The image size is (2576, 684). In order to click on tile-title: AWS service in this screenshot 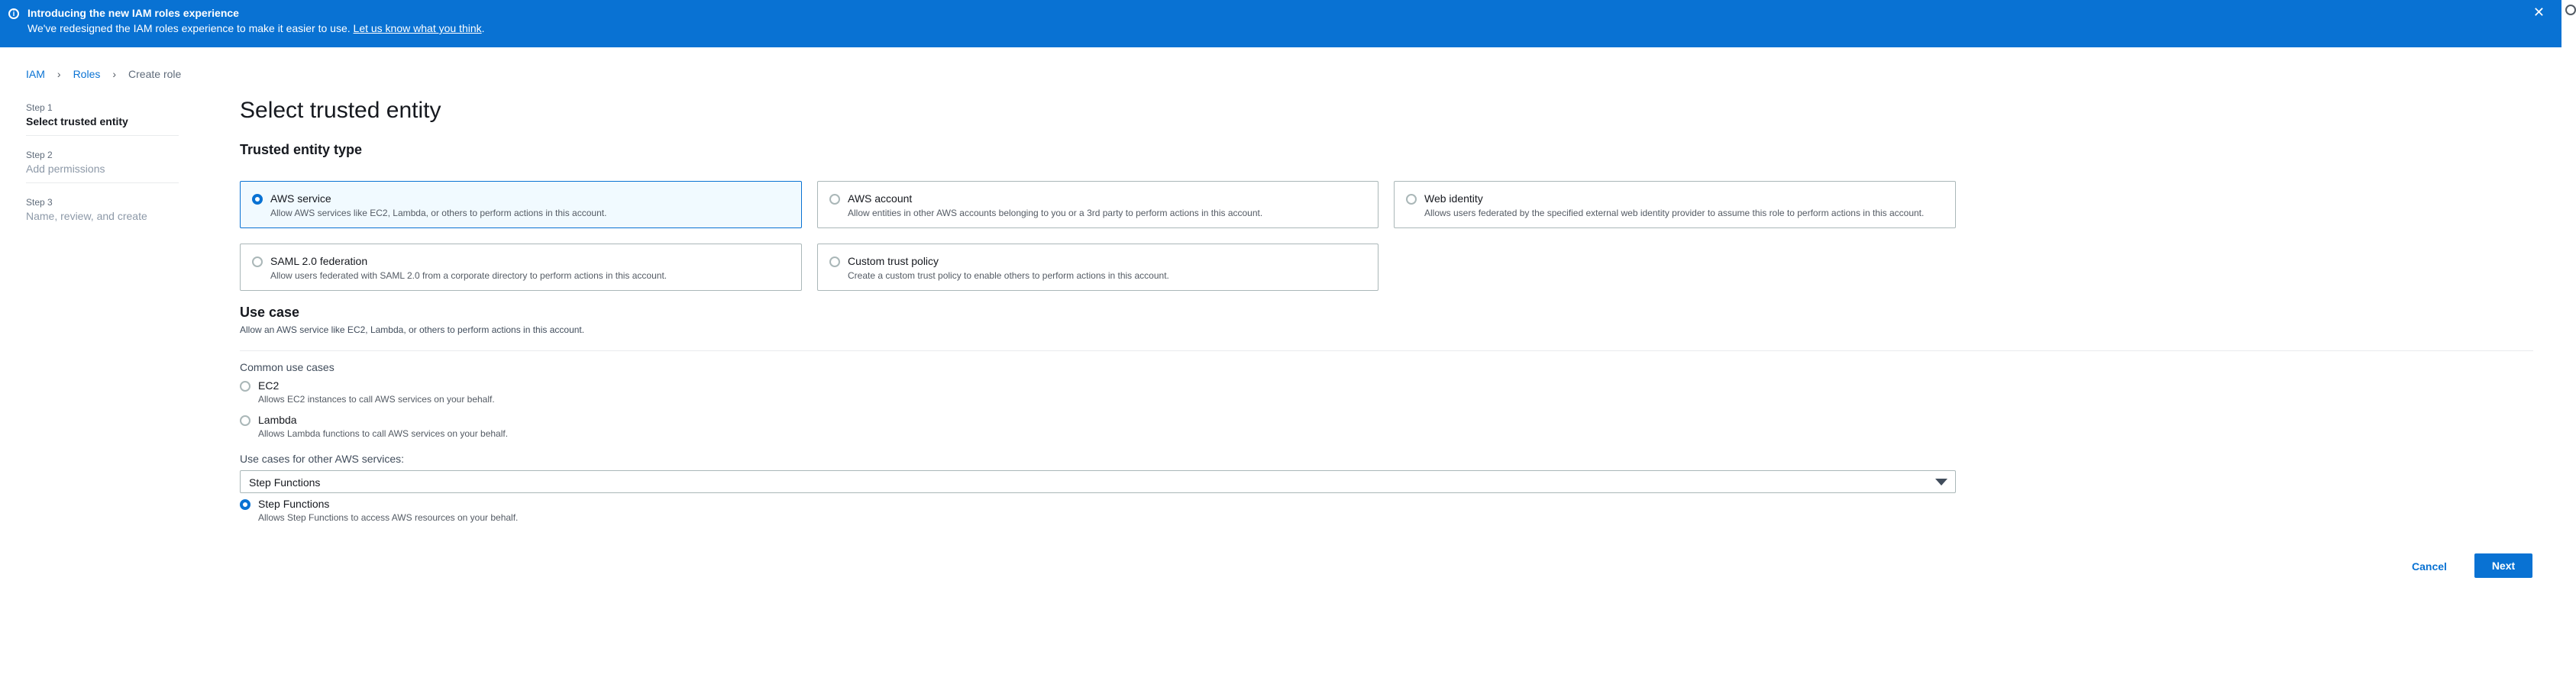, I will do `click(300, 198)`.